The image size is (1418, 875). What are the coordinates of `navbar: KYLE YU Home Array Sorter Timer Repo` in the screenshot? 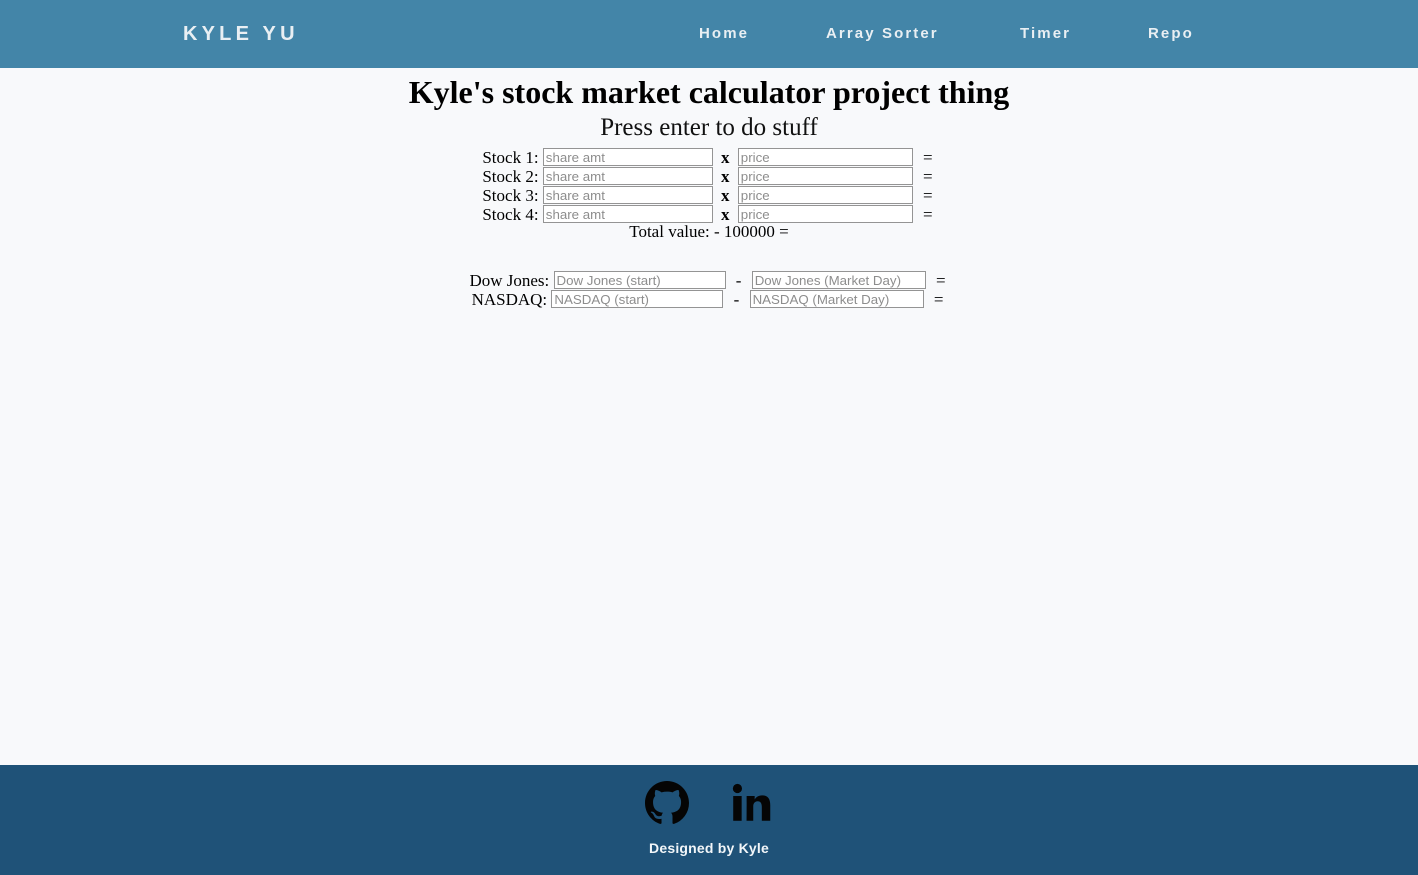 It's located at (709, 34).